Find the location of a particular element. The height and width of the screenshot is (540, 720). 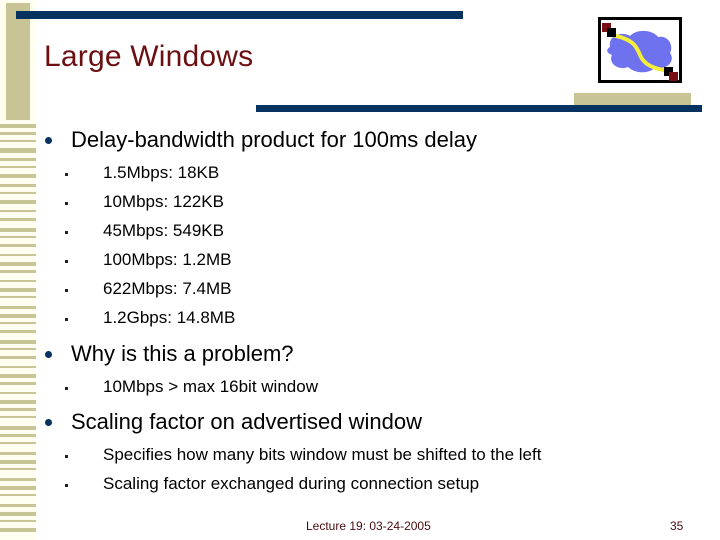

bullet-text: Scaling factor on advertised window is located at coordinates (246, 421).